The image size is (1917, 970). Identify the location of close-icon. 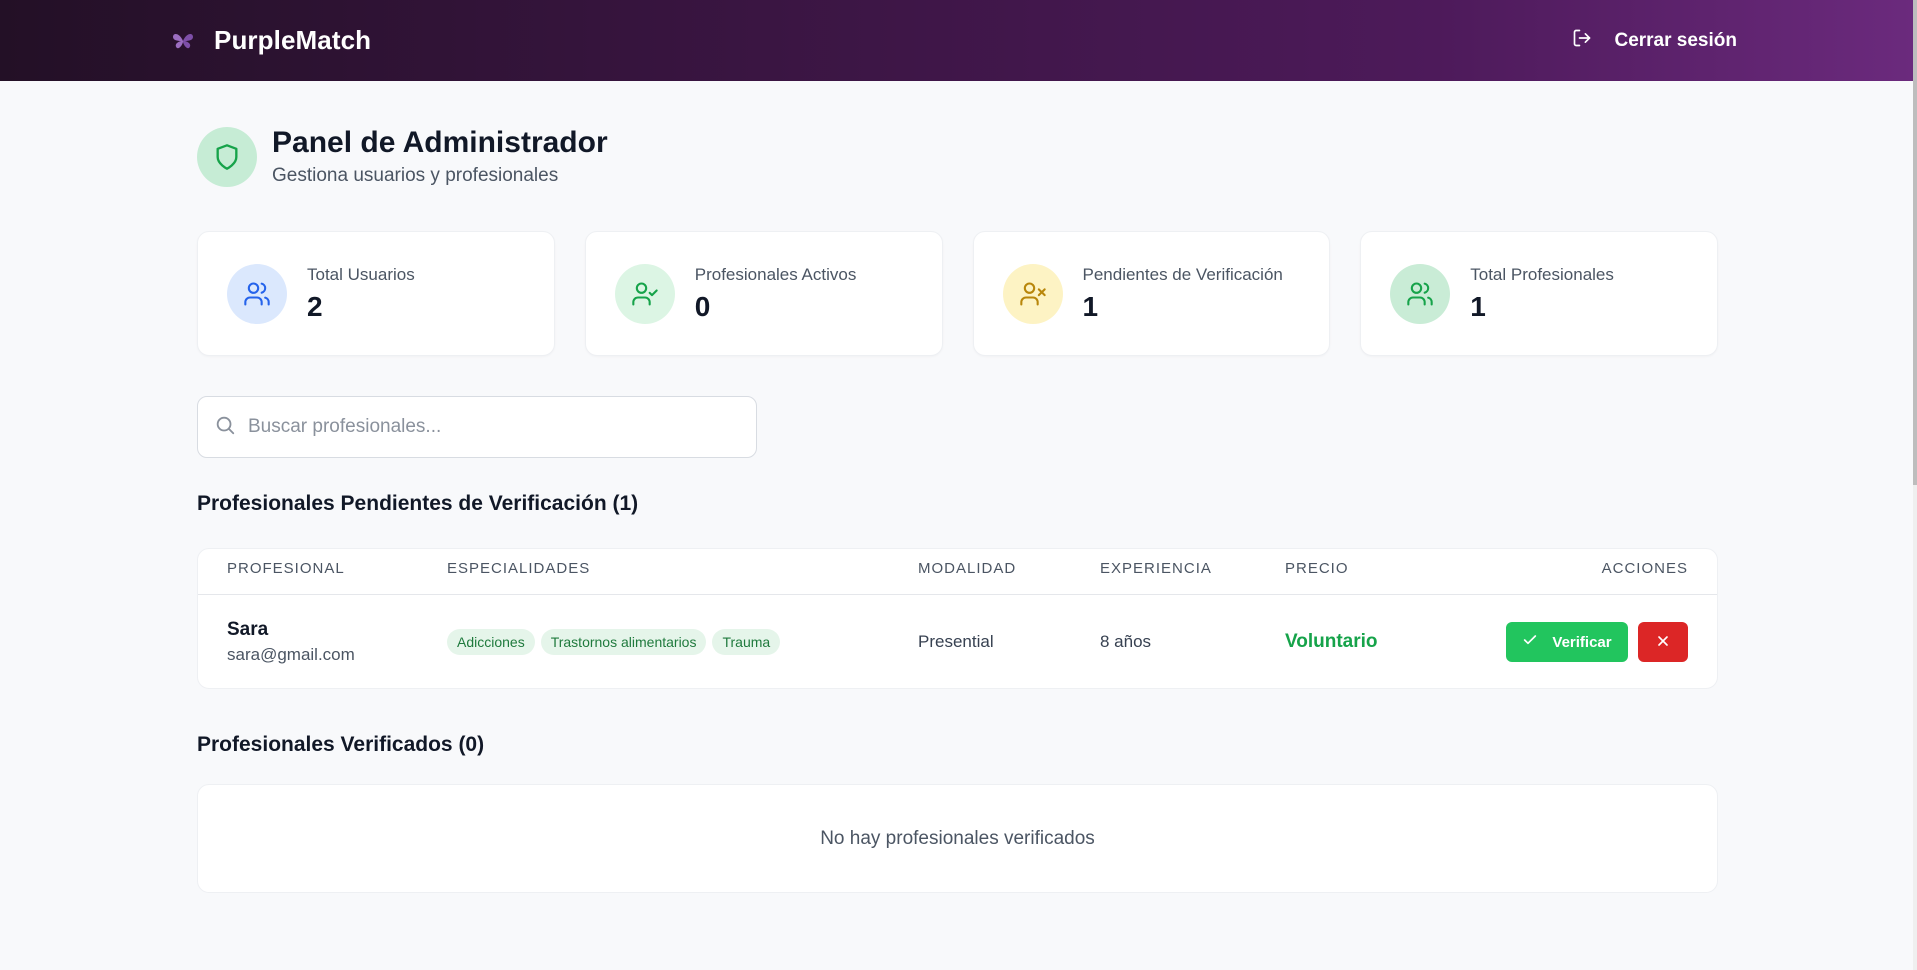
(1663, 642).